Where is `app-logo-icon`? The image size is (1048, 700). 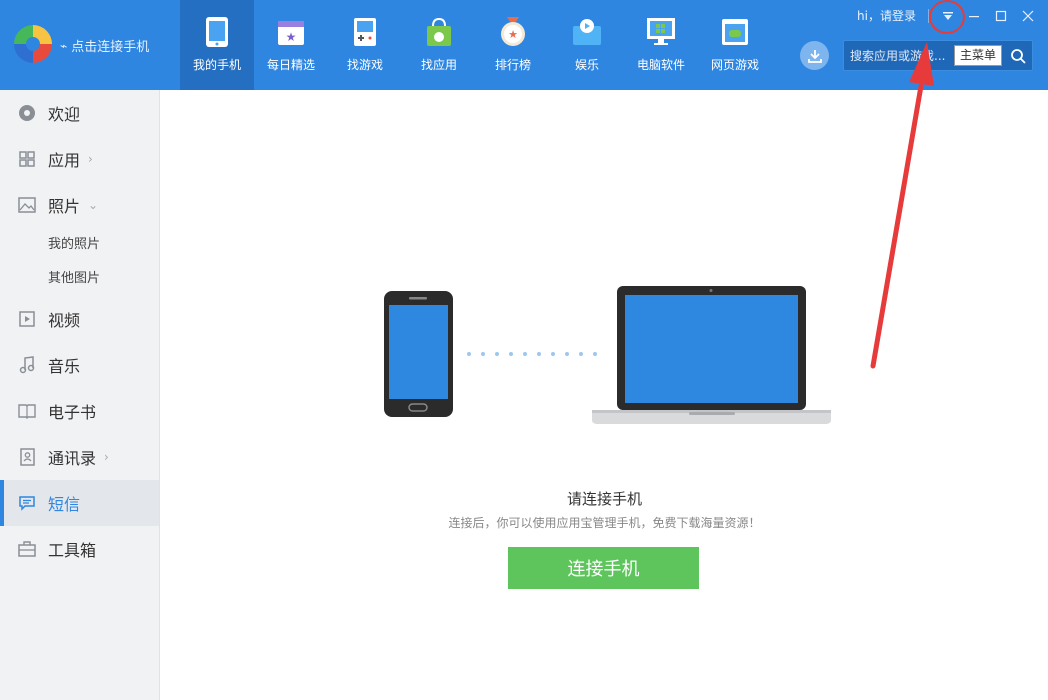 app-logo-icon is located at coordinates (33, 44).